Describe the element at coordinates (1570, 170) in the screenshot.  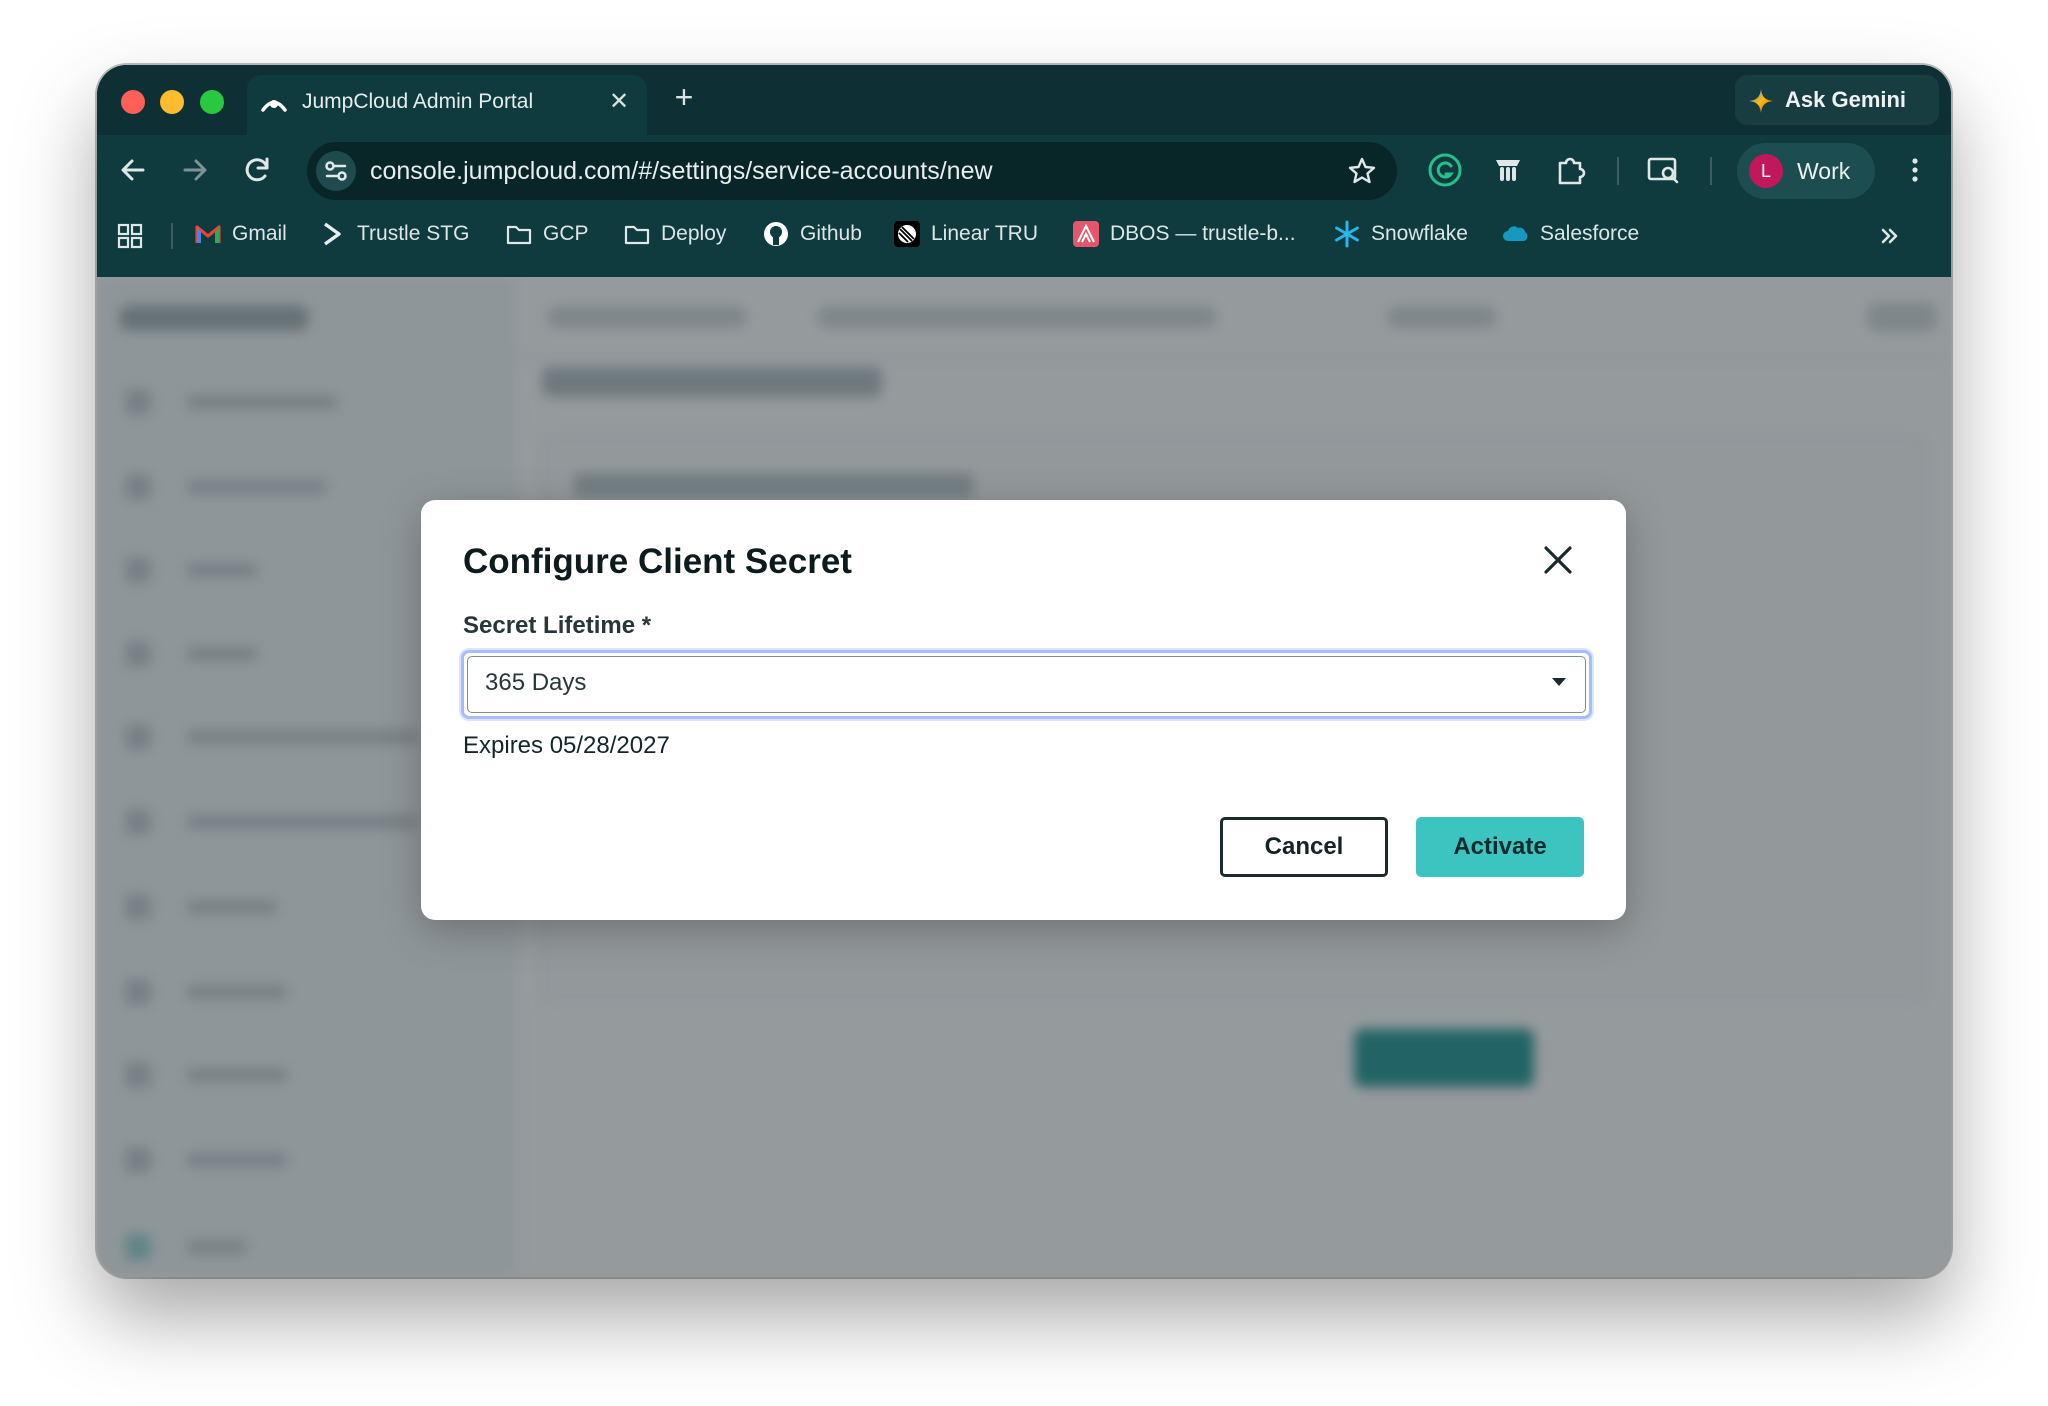
I see `extensions-puzzle-icon` at that location.